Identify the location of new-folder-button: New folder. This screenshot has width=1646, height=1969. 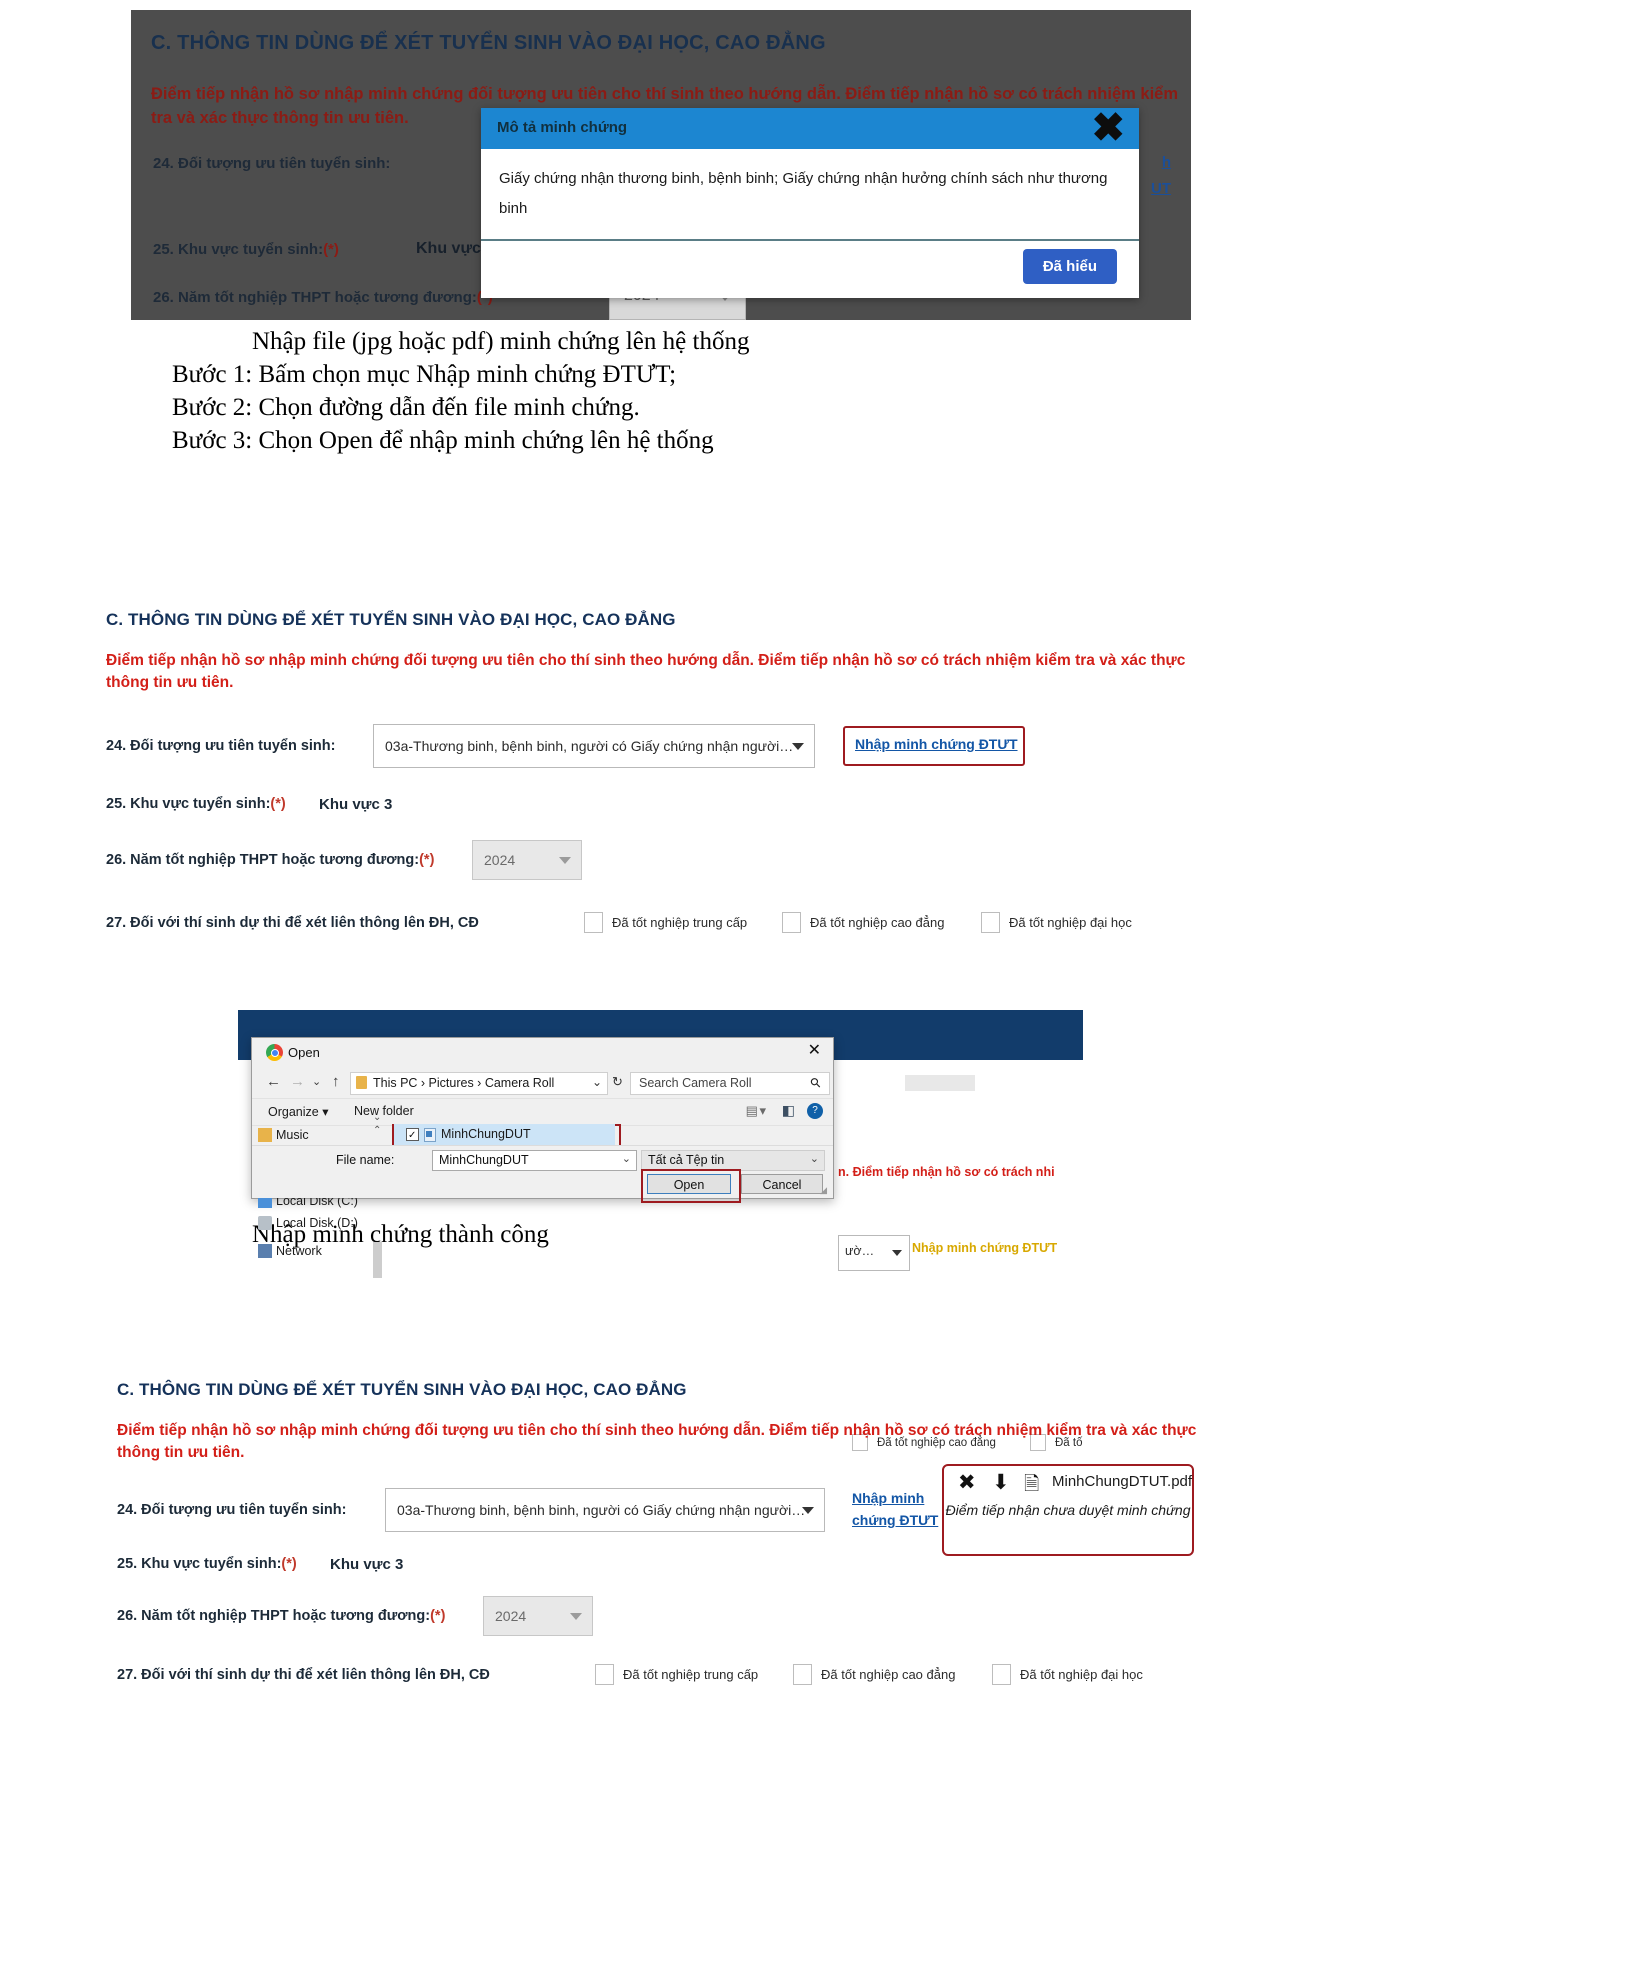
(384, 1111).